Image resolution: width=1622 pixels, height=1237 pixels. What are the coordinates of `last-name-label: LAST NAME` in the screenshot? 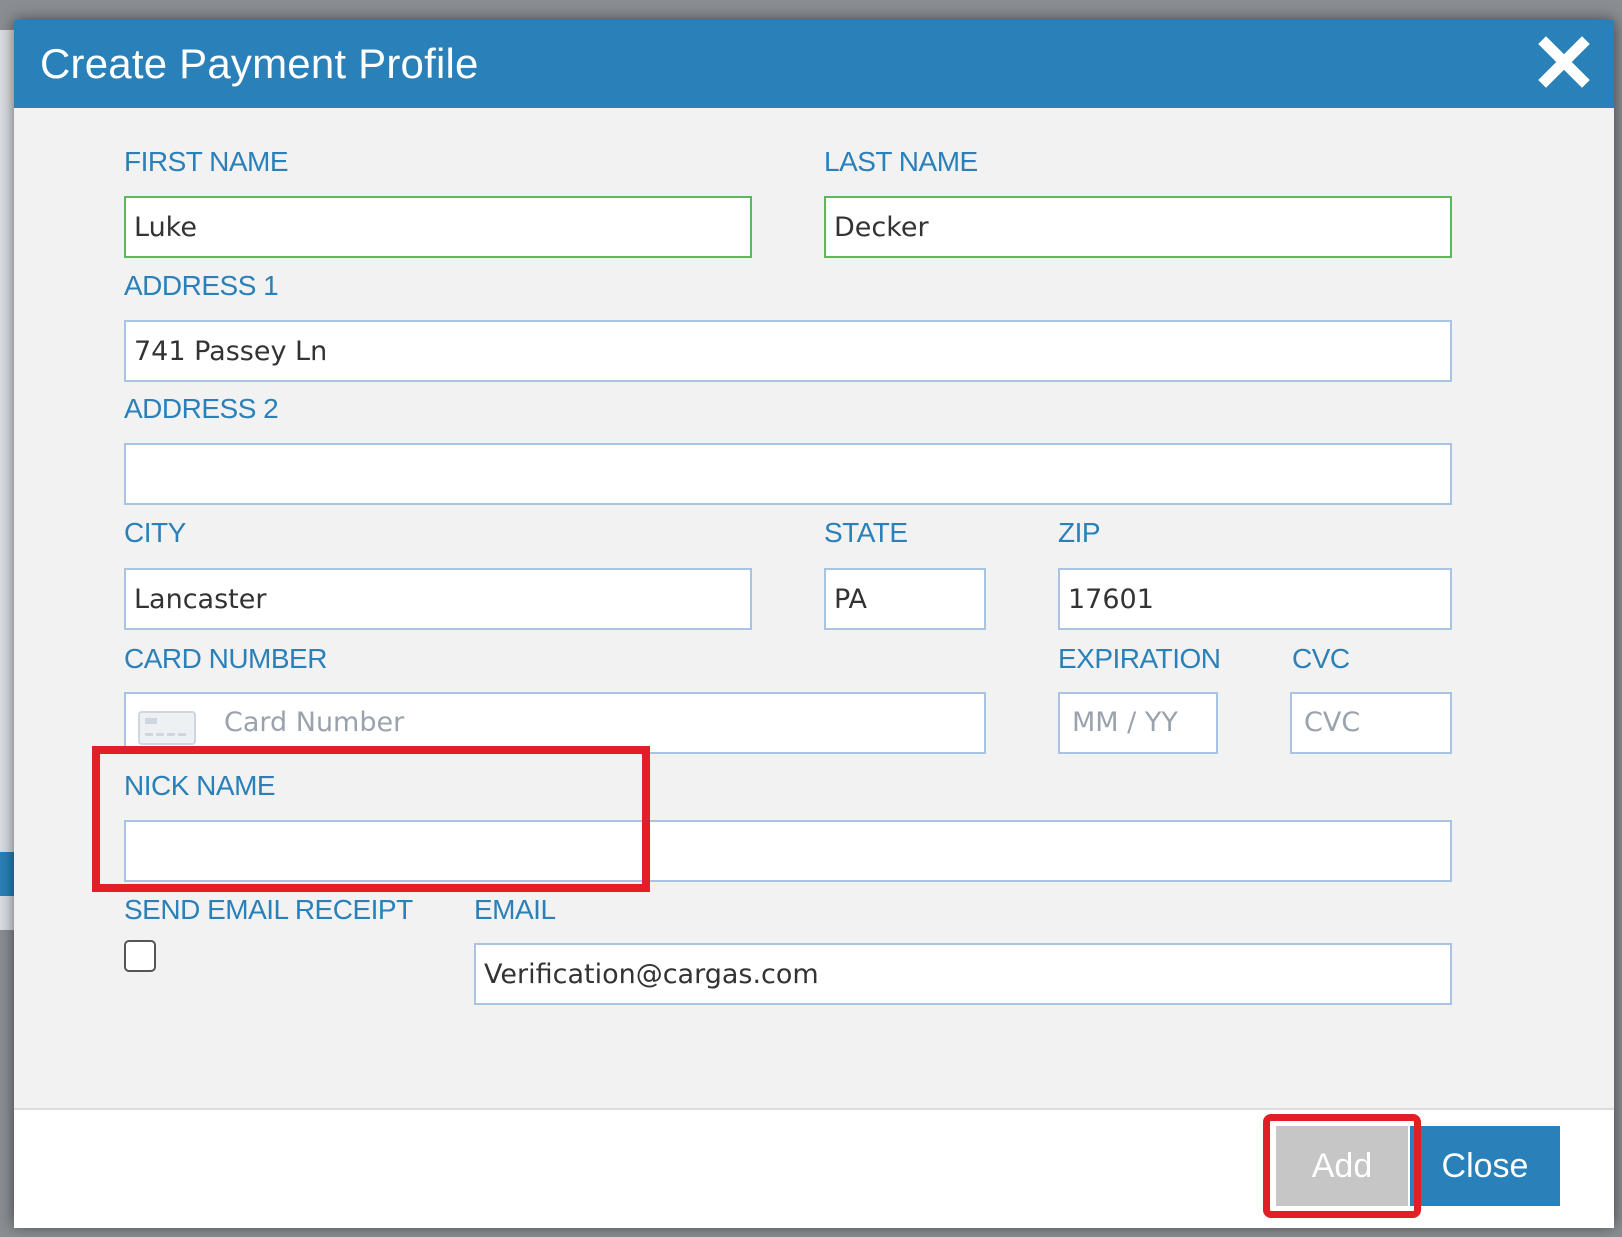 It's located at (901, 161).